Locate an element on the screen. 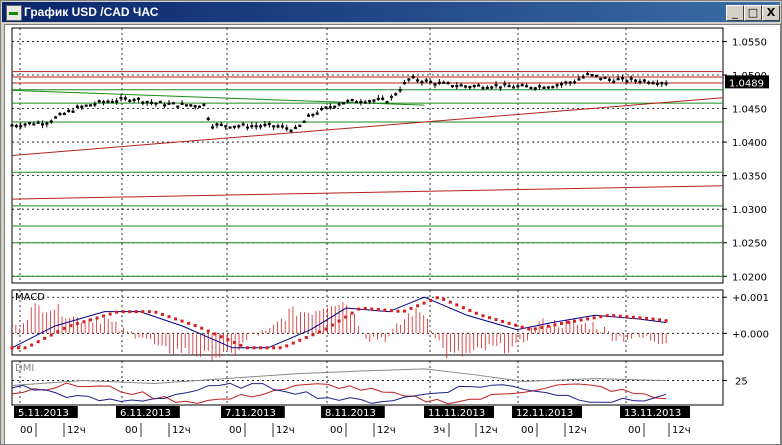  date-label: 12.11.2013 is located at coordinates (544, 413).